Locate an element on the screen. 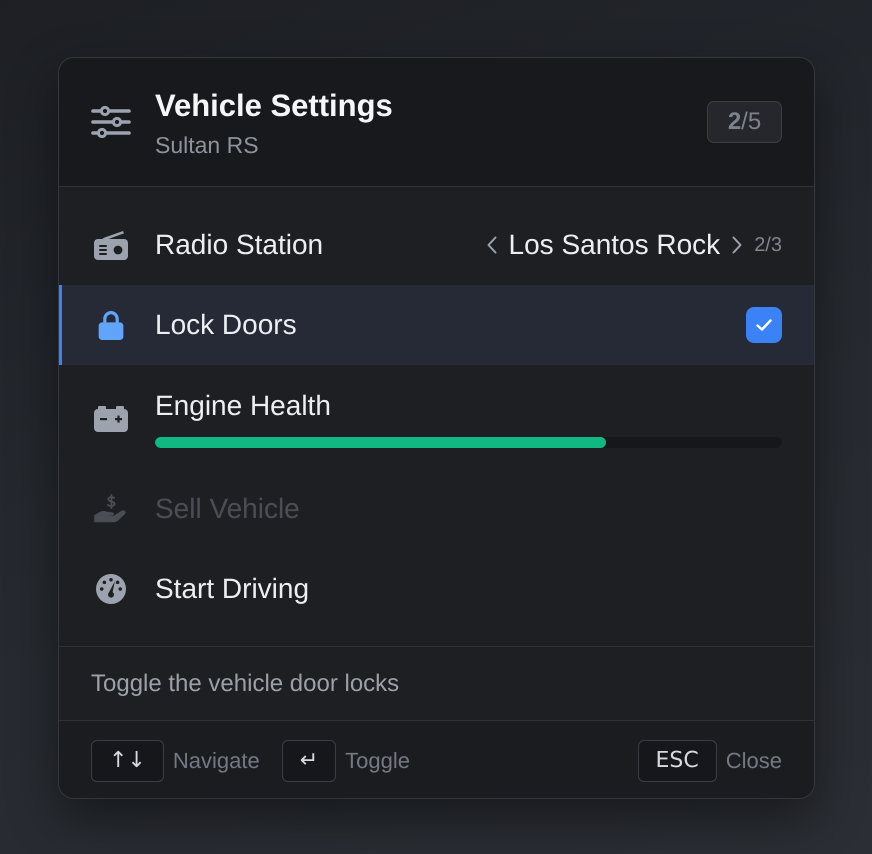  page-counter: 2/5 is located at coordinates (744, 122).